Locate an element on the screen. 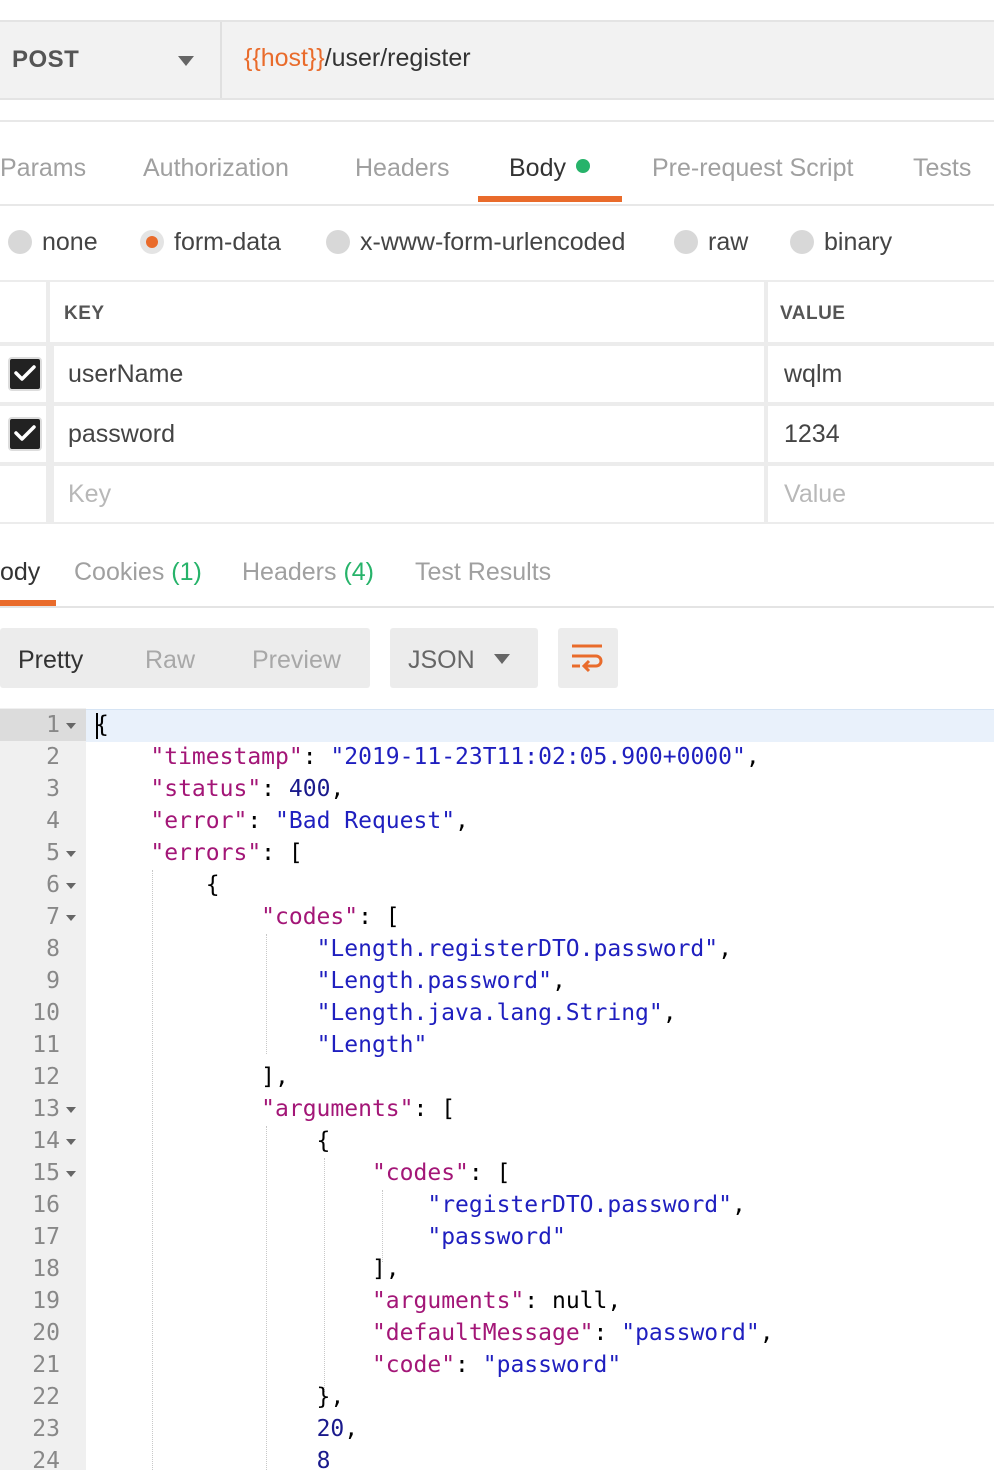 This screenshot has height=1470, width=994. view-raw-button: Raw is located at coordinates (170, 660).